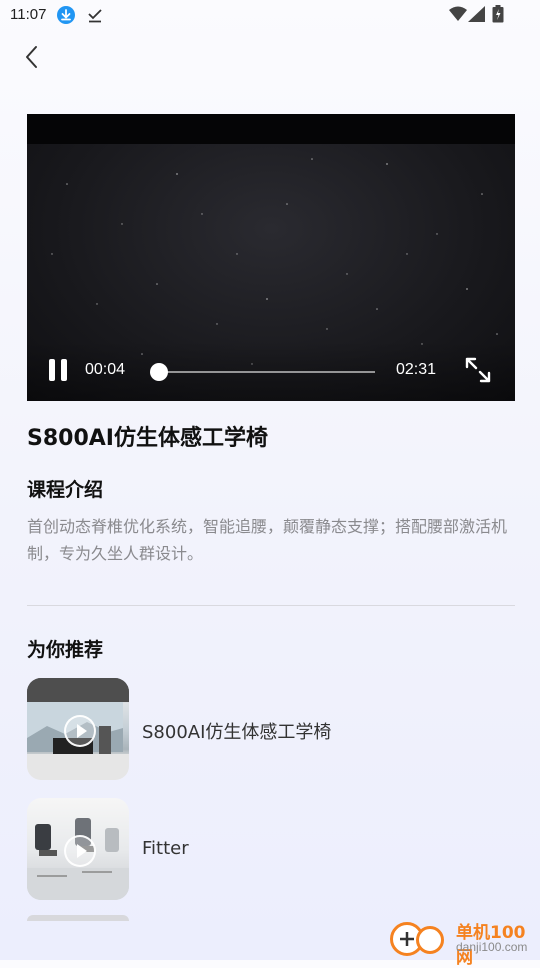  What do you see at coordinates (28, 14) in the screenshot?
I see `status-time: 11:07` at bounding box center [28, 14].